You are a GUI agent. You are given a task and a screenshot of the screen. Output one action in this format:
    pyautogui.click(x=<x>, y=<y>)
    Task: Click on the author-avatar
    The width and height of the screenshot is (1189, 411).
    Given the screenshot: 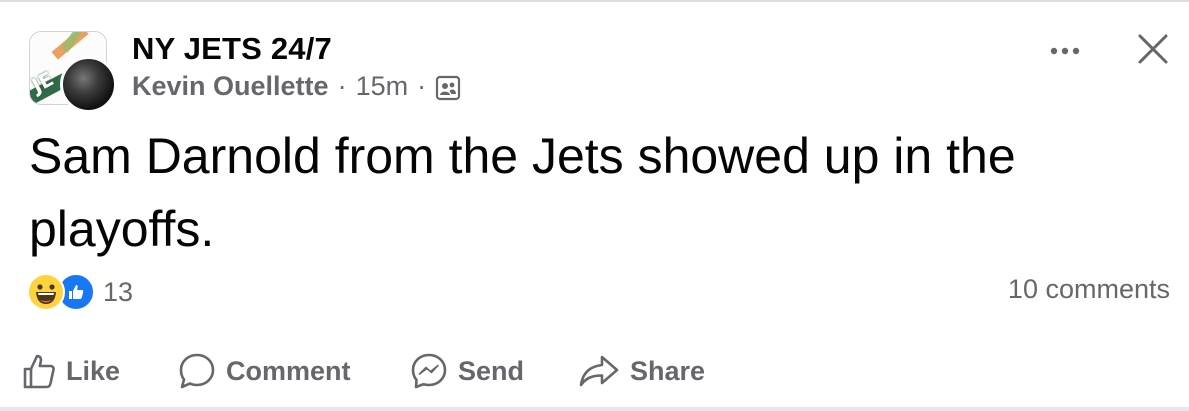 What is the action you would take?
    pyautogui.click(x=88, y=84)
    